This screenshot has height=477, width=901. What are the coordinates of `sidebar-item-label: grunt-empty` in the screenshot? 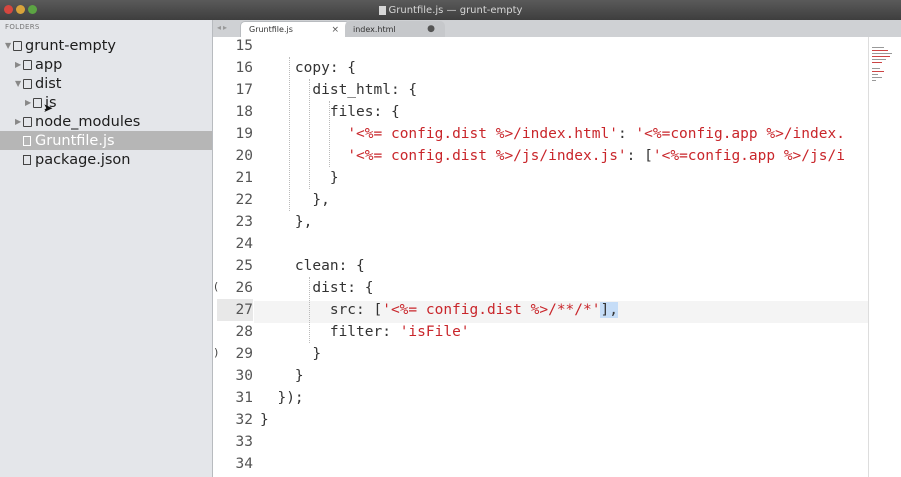 It's located at (70, 45).